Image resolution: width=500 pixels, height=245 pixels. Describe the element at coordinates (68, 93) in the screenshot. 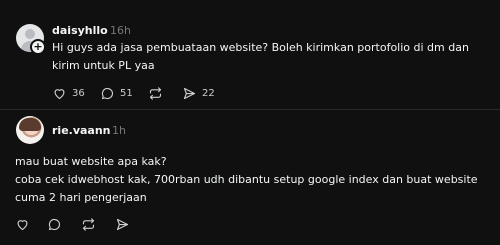

I see `like-button: 36` at that location.